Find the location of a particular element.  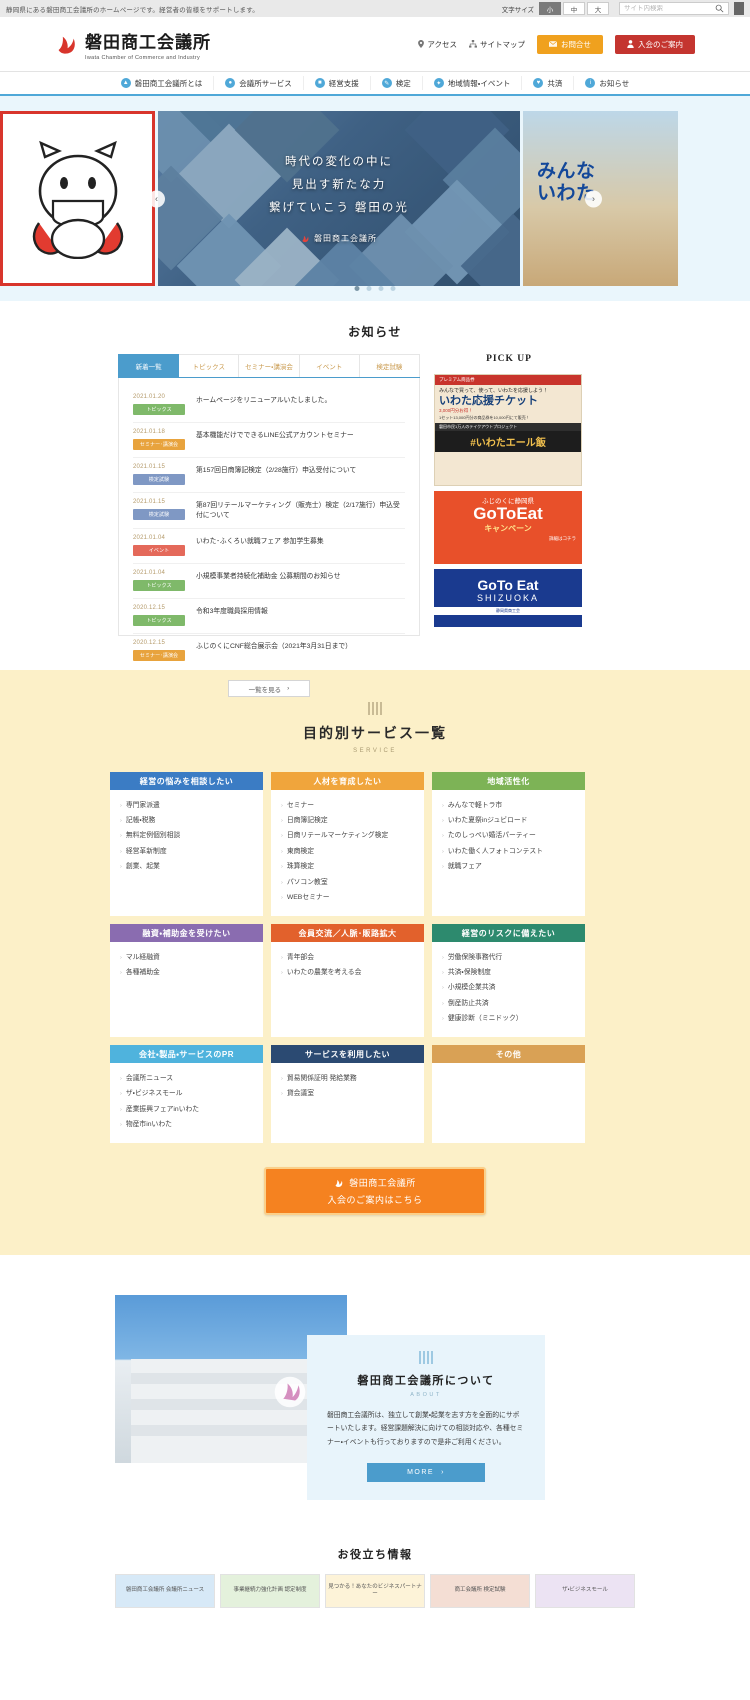

service-link: › 創業、起業 is located at coordinates (186, 867).